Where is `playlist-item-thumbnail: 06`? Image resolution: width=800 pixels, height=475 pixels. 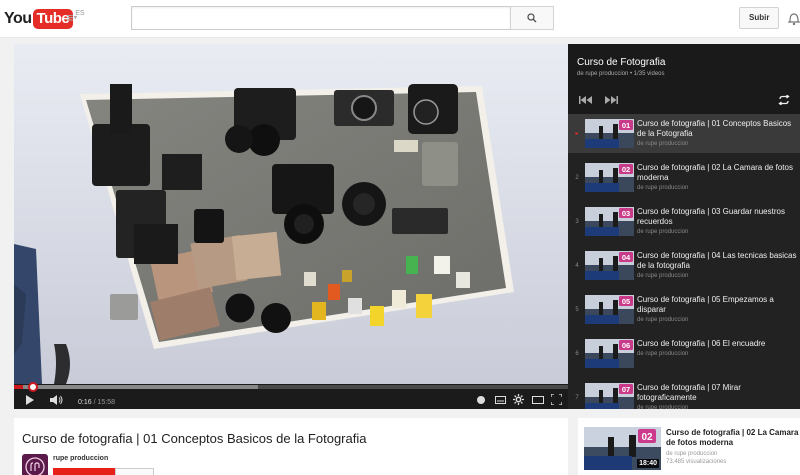 playlist-item-thumbnail: 06 is located at coordinates (609, 353).